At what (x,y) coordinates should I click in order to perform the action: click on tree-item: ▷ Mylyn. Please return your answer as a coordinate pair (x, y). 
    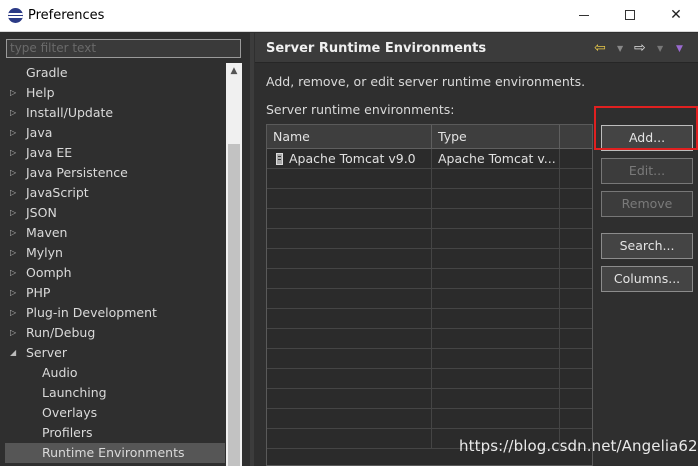
    Looking at the image, I should click on (115, 253).